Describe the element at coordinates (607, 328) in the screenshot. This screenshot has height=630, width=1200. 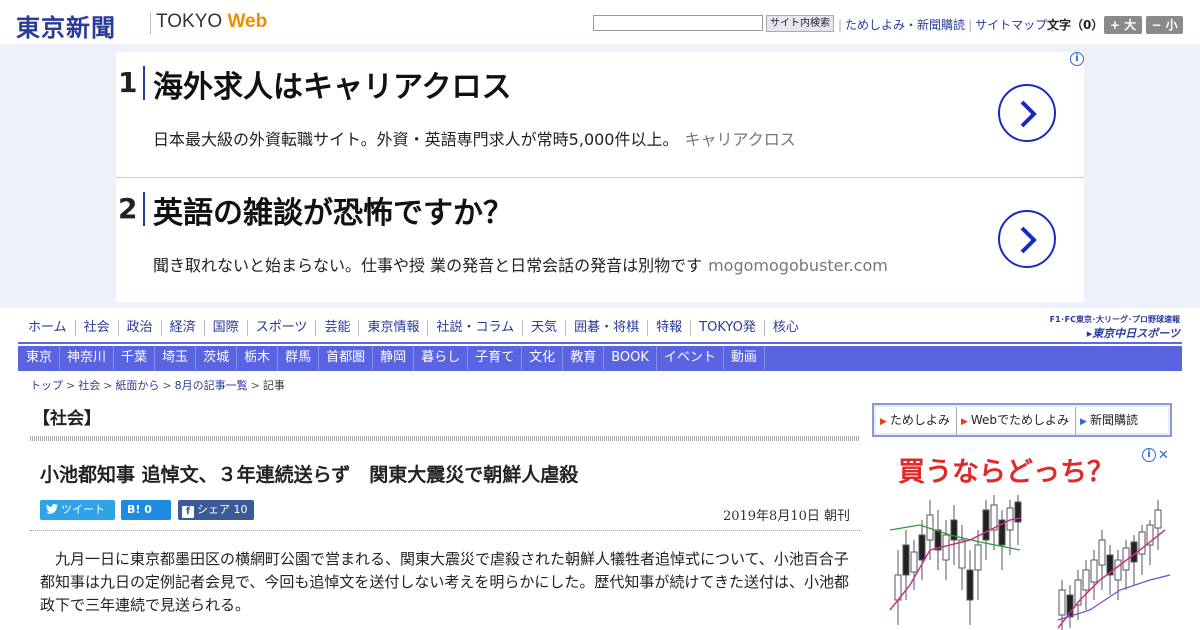
I see `nav-item-go-shogi: 囲碁・将棋` at that location.